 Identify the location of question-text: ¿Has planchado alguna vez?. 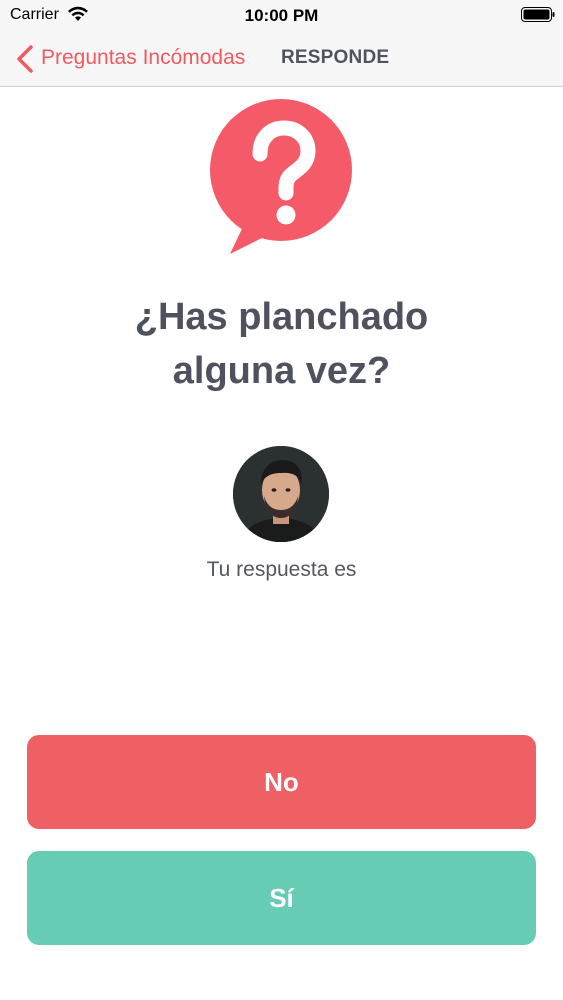
(281, 344).